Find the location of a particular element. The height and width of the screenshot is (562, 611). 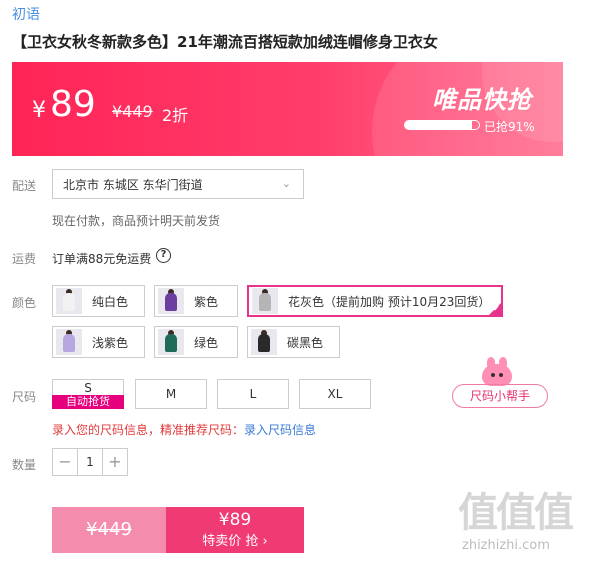

color-option-label: 浅紫色 is located at coordinates (110, 342).